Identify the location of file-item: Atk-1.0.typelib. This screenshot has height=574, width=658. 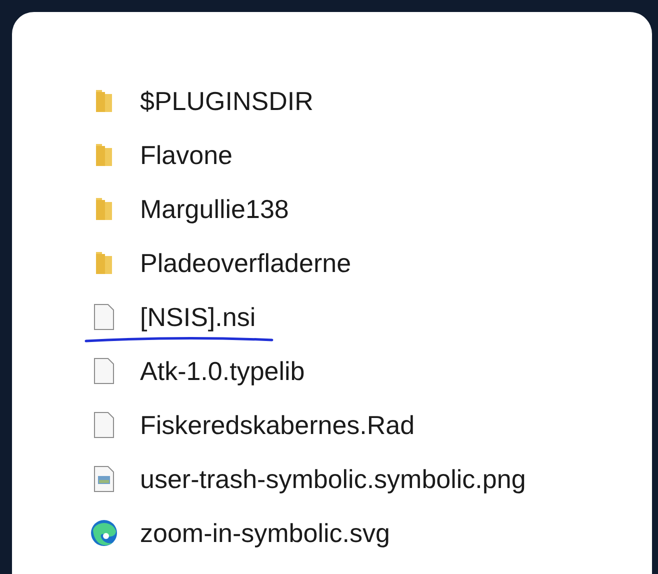
(200, 371).